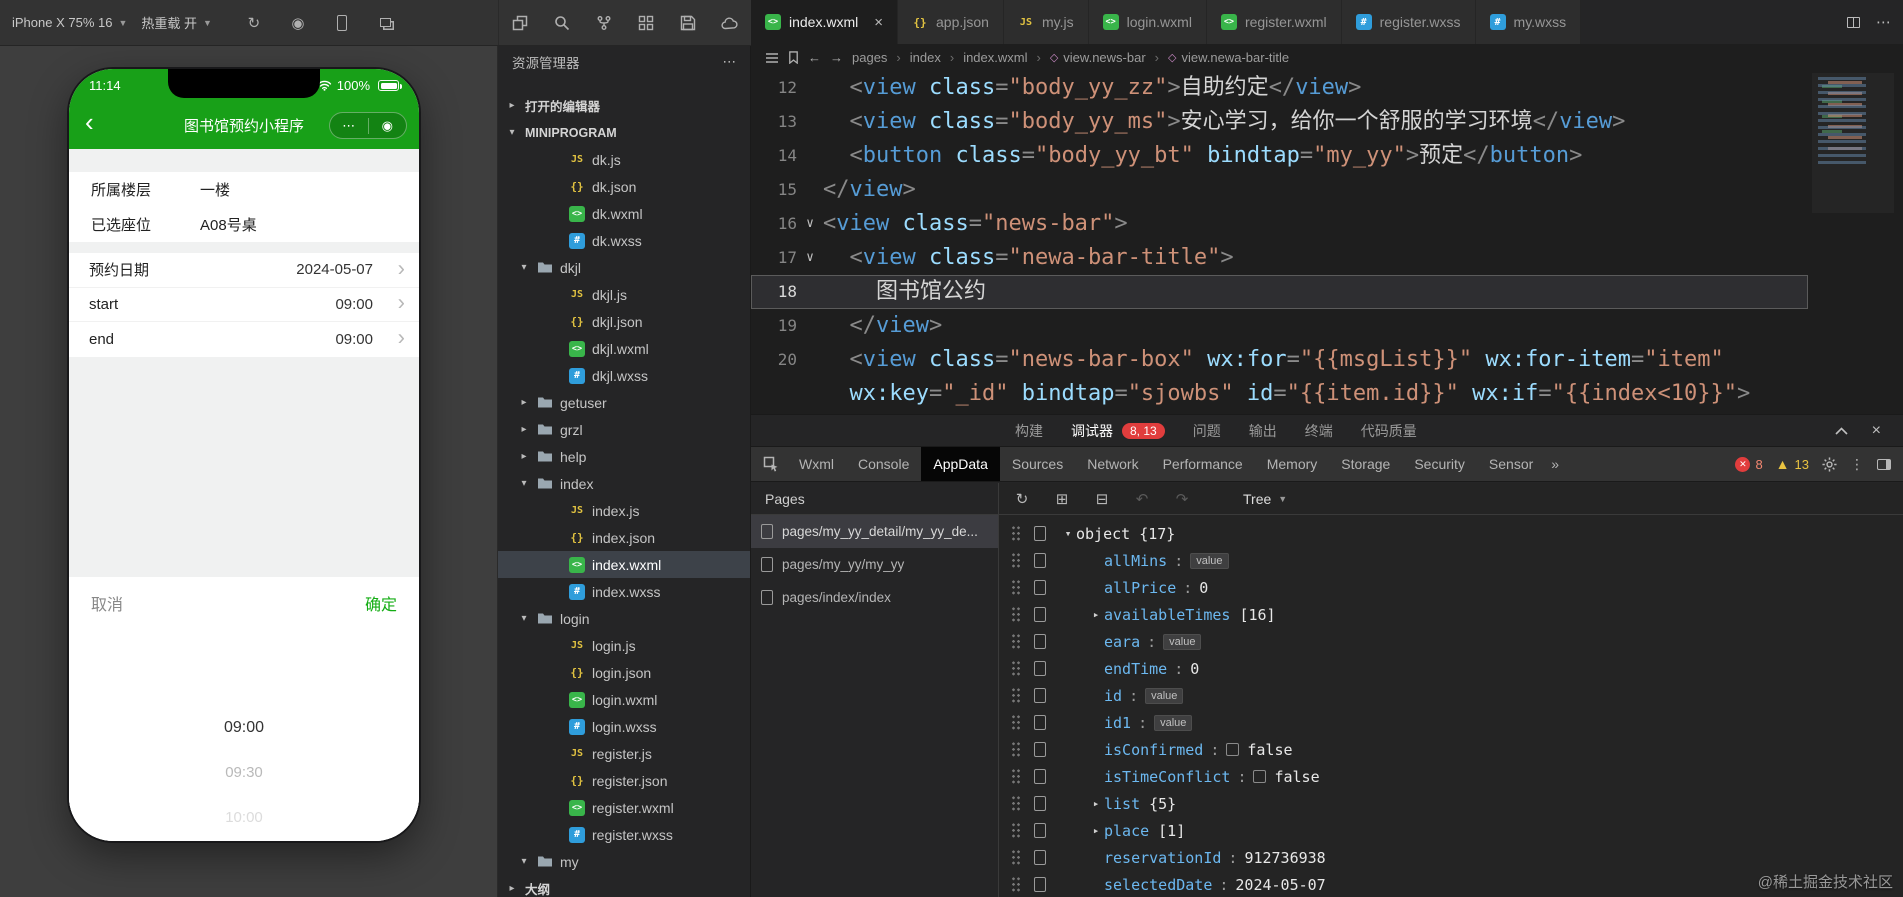 This screenshot has height=897, width=1903. Describe the element at coordinates (1142, 499) in the screenshot. I see `undo-icon: ↶` at that location.